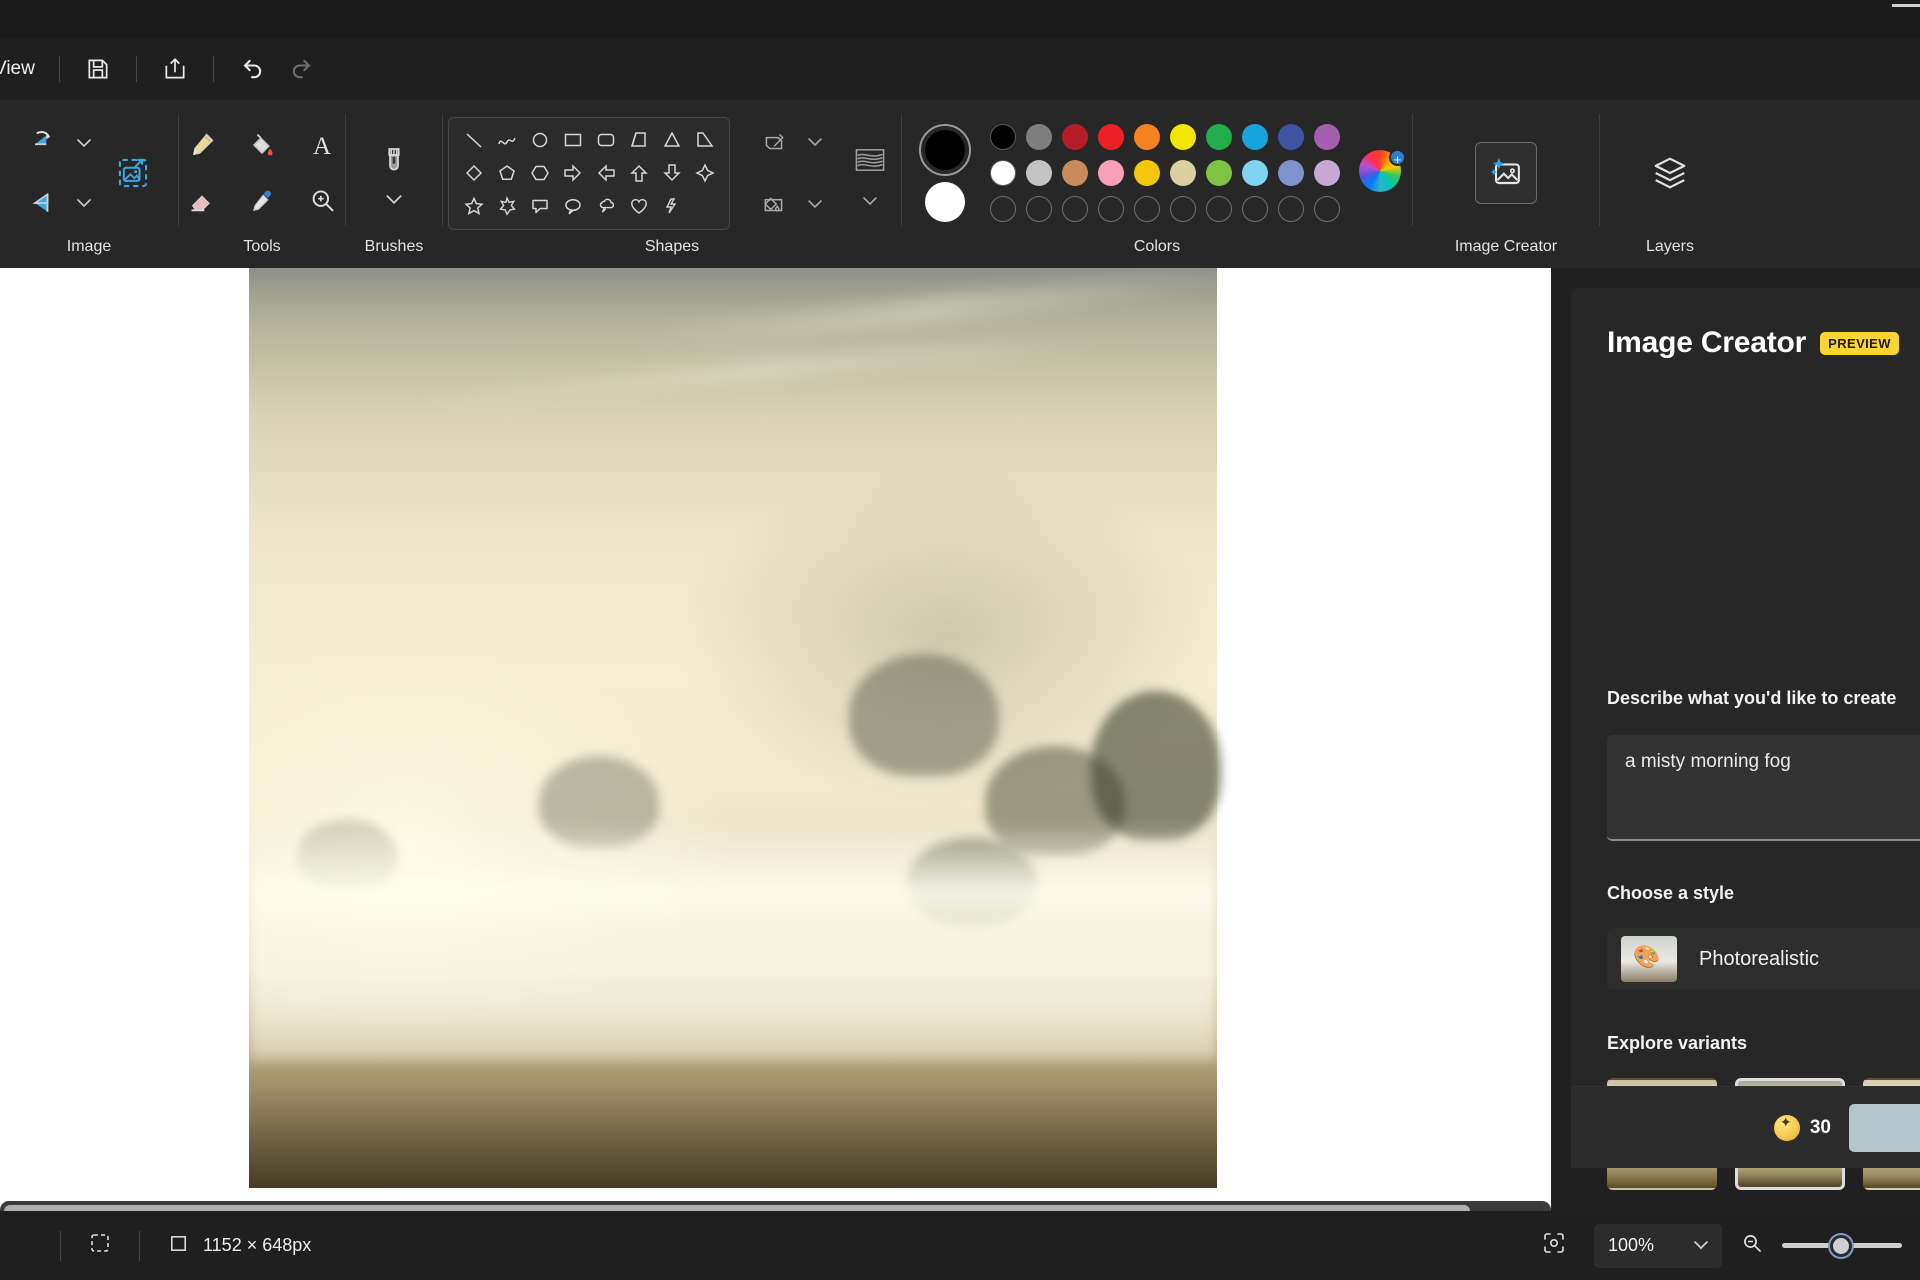 The height and width of the screenshot is (1280, 1920). Describe the element at coordinates (606, 140) in the screenshot. I see `shape-rounded-rectangle` at that location.